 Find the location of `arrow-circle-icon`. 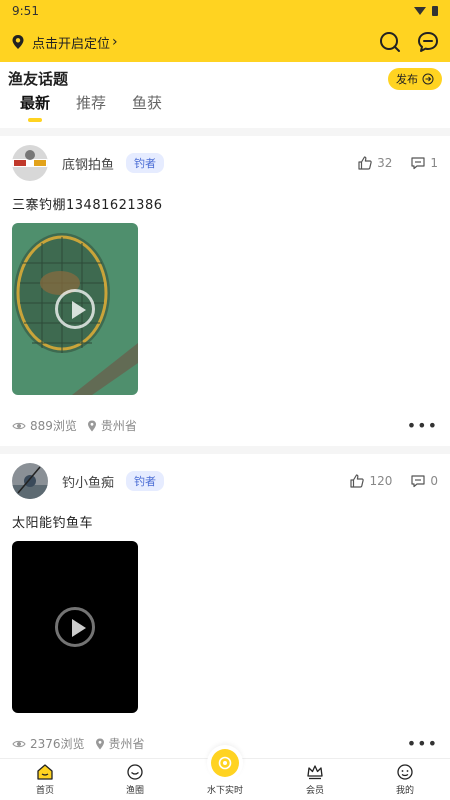

arrow-circle-icon is located at coordinates (428, 79).